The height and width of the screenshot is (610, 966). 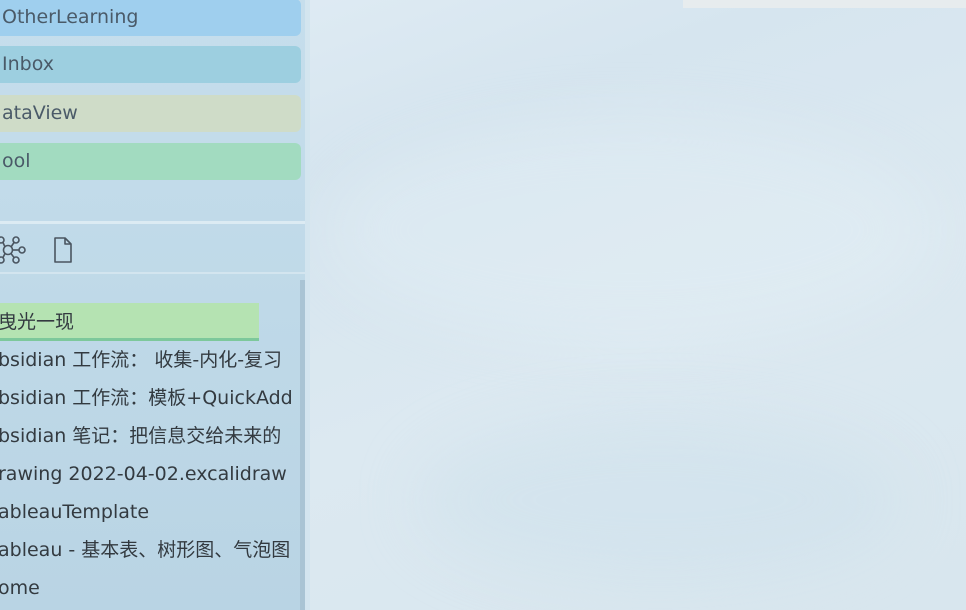 I want to click on folder-dataview: ataView, so click(x=150, y=113).